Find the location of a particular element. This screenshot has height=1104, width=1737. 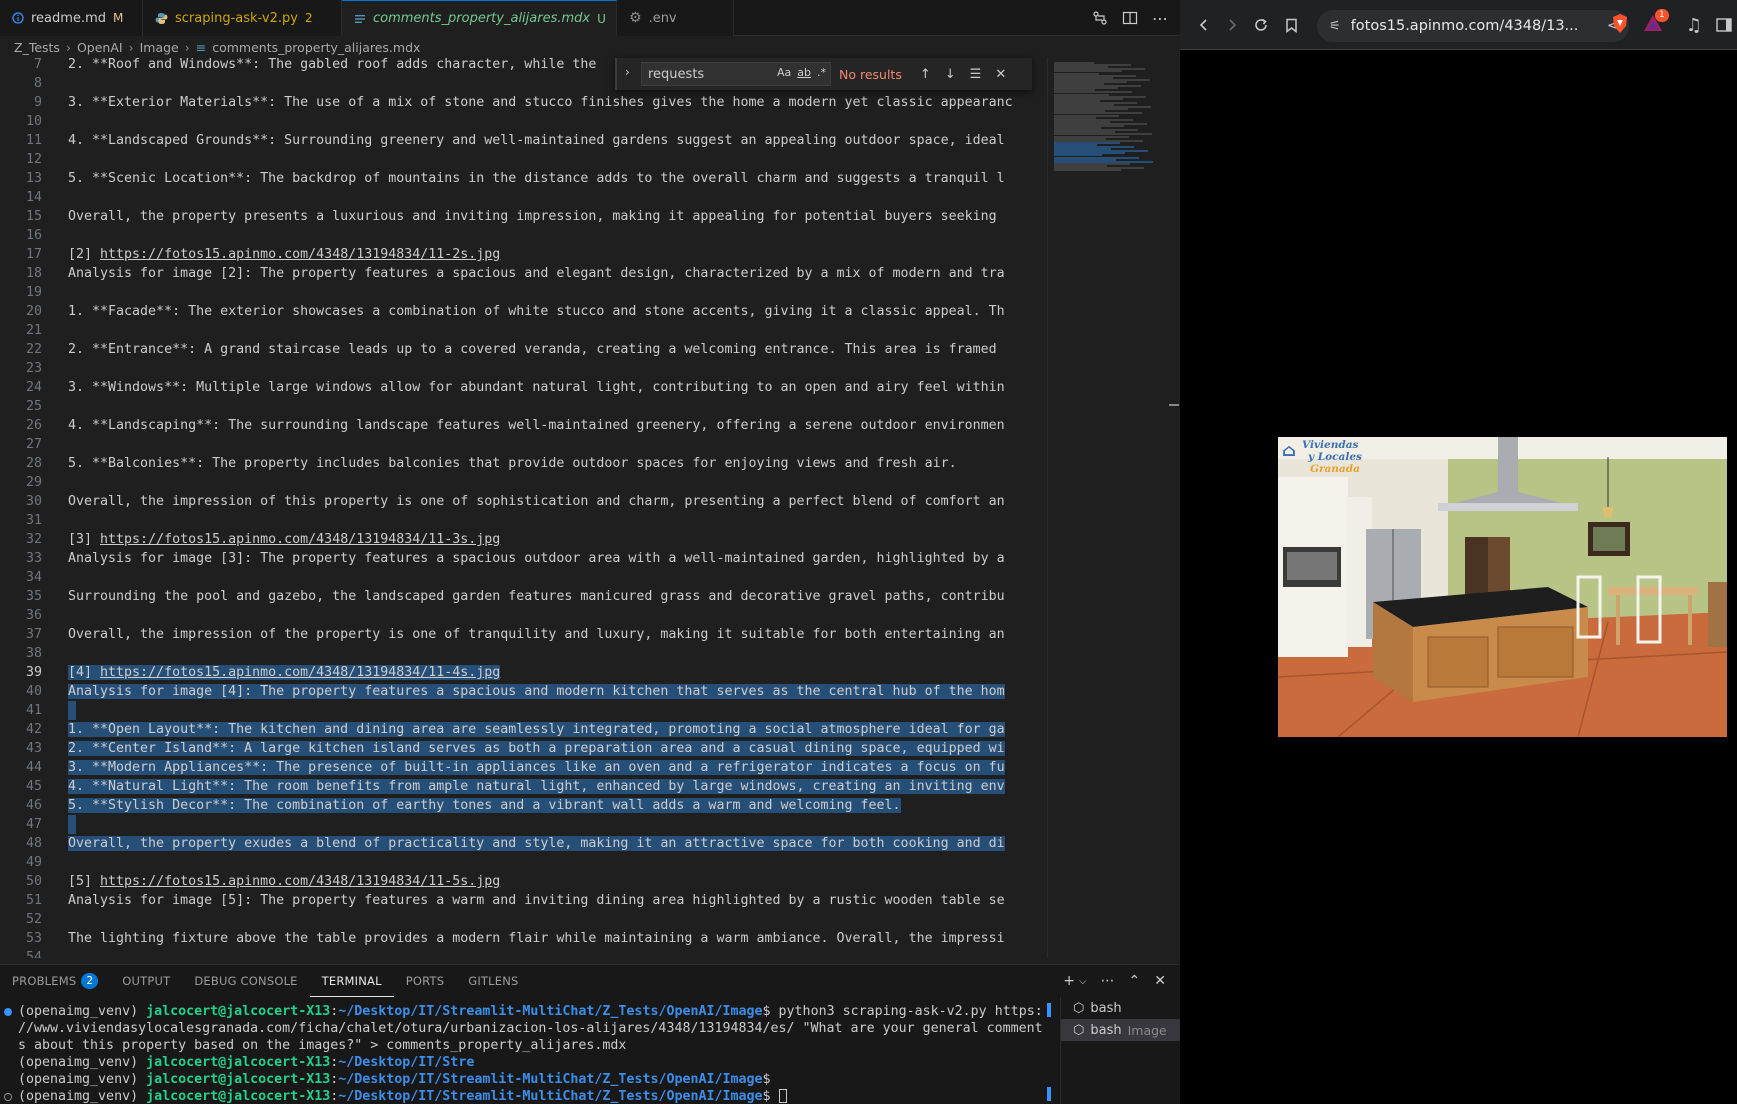

vertical-scrollbar is located at coordinates (1173, 508).